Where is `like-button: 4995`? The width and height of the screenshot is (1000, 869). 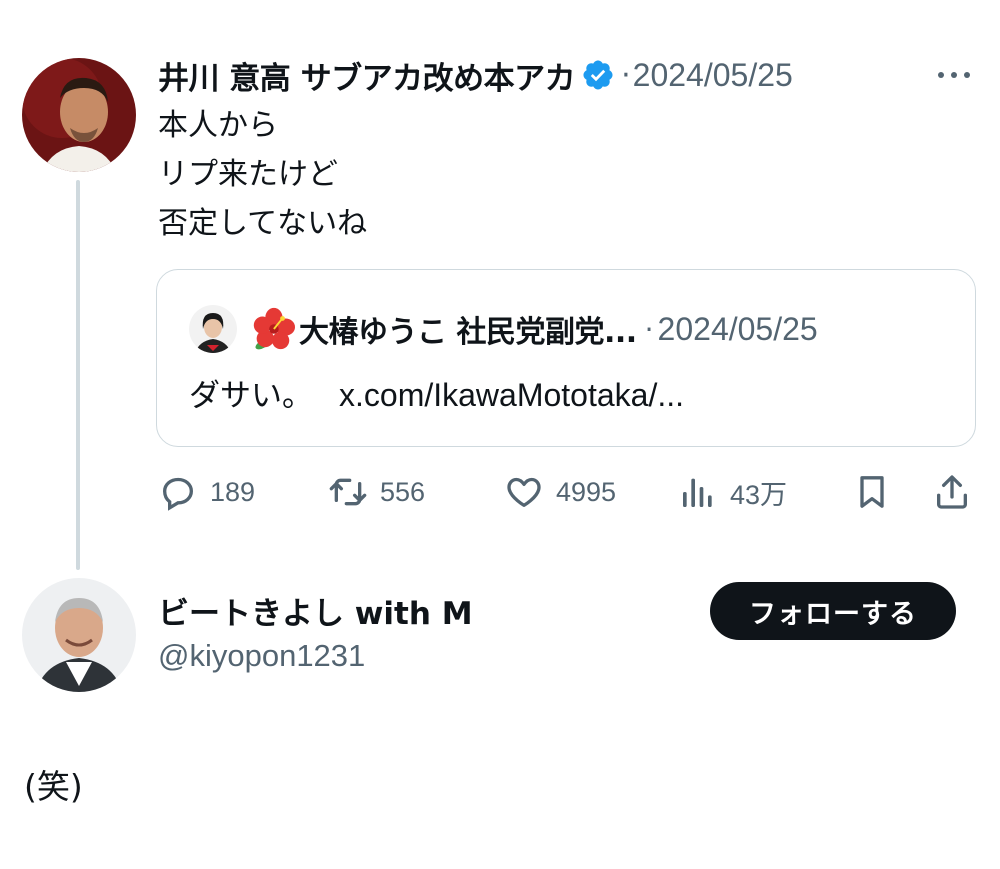
like-button: 4995 is located at coordinates (560, 492).